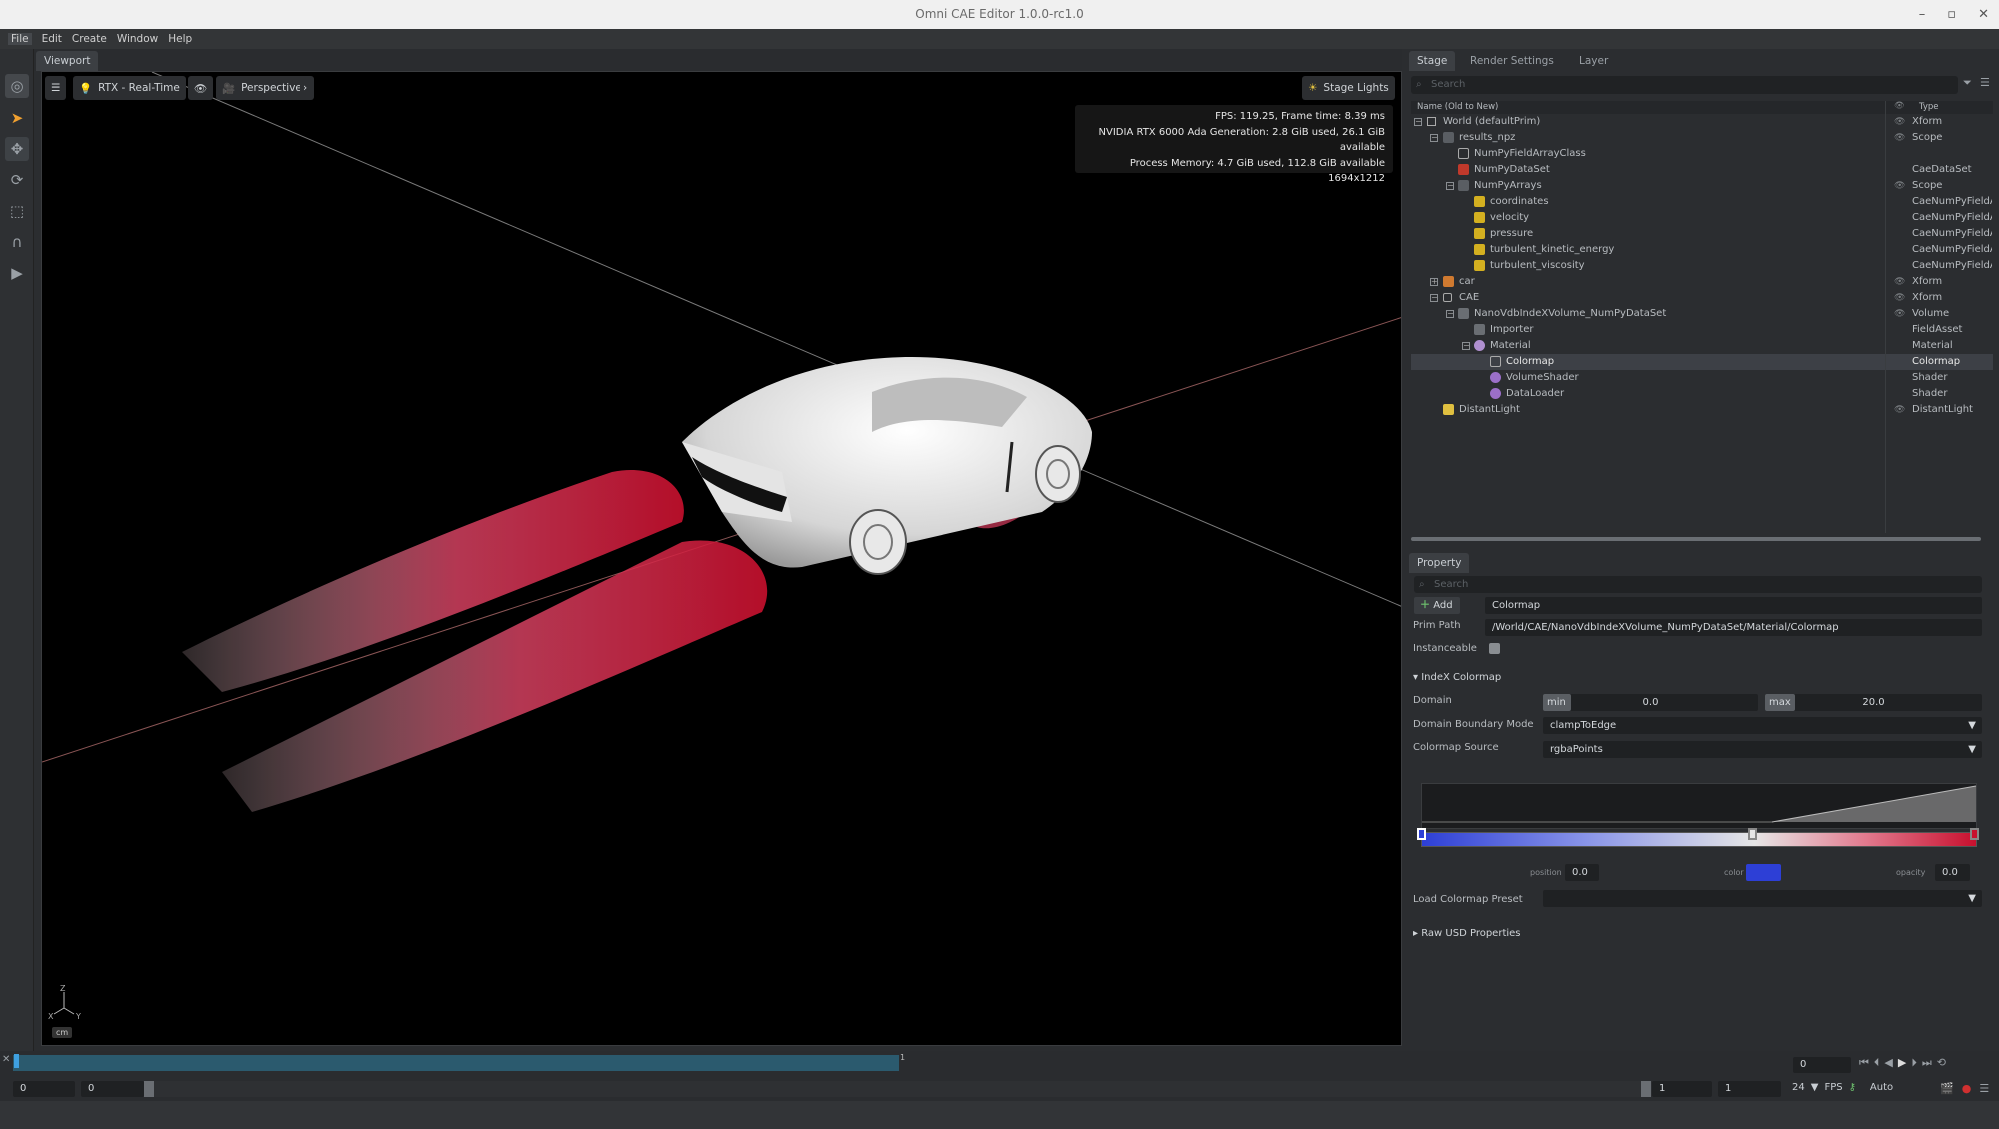 The image size is (1999, 1129). What do you see at coordinates (1873, 702) in the screenshot?
I see `domain-max-field: 20.0` at bounding box center [1873, 702].